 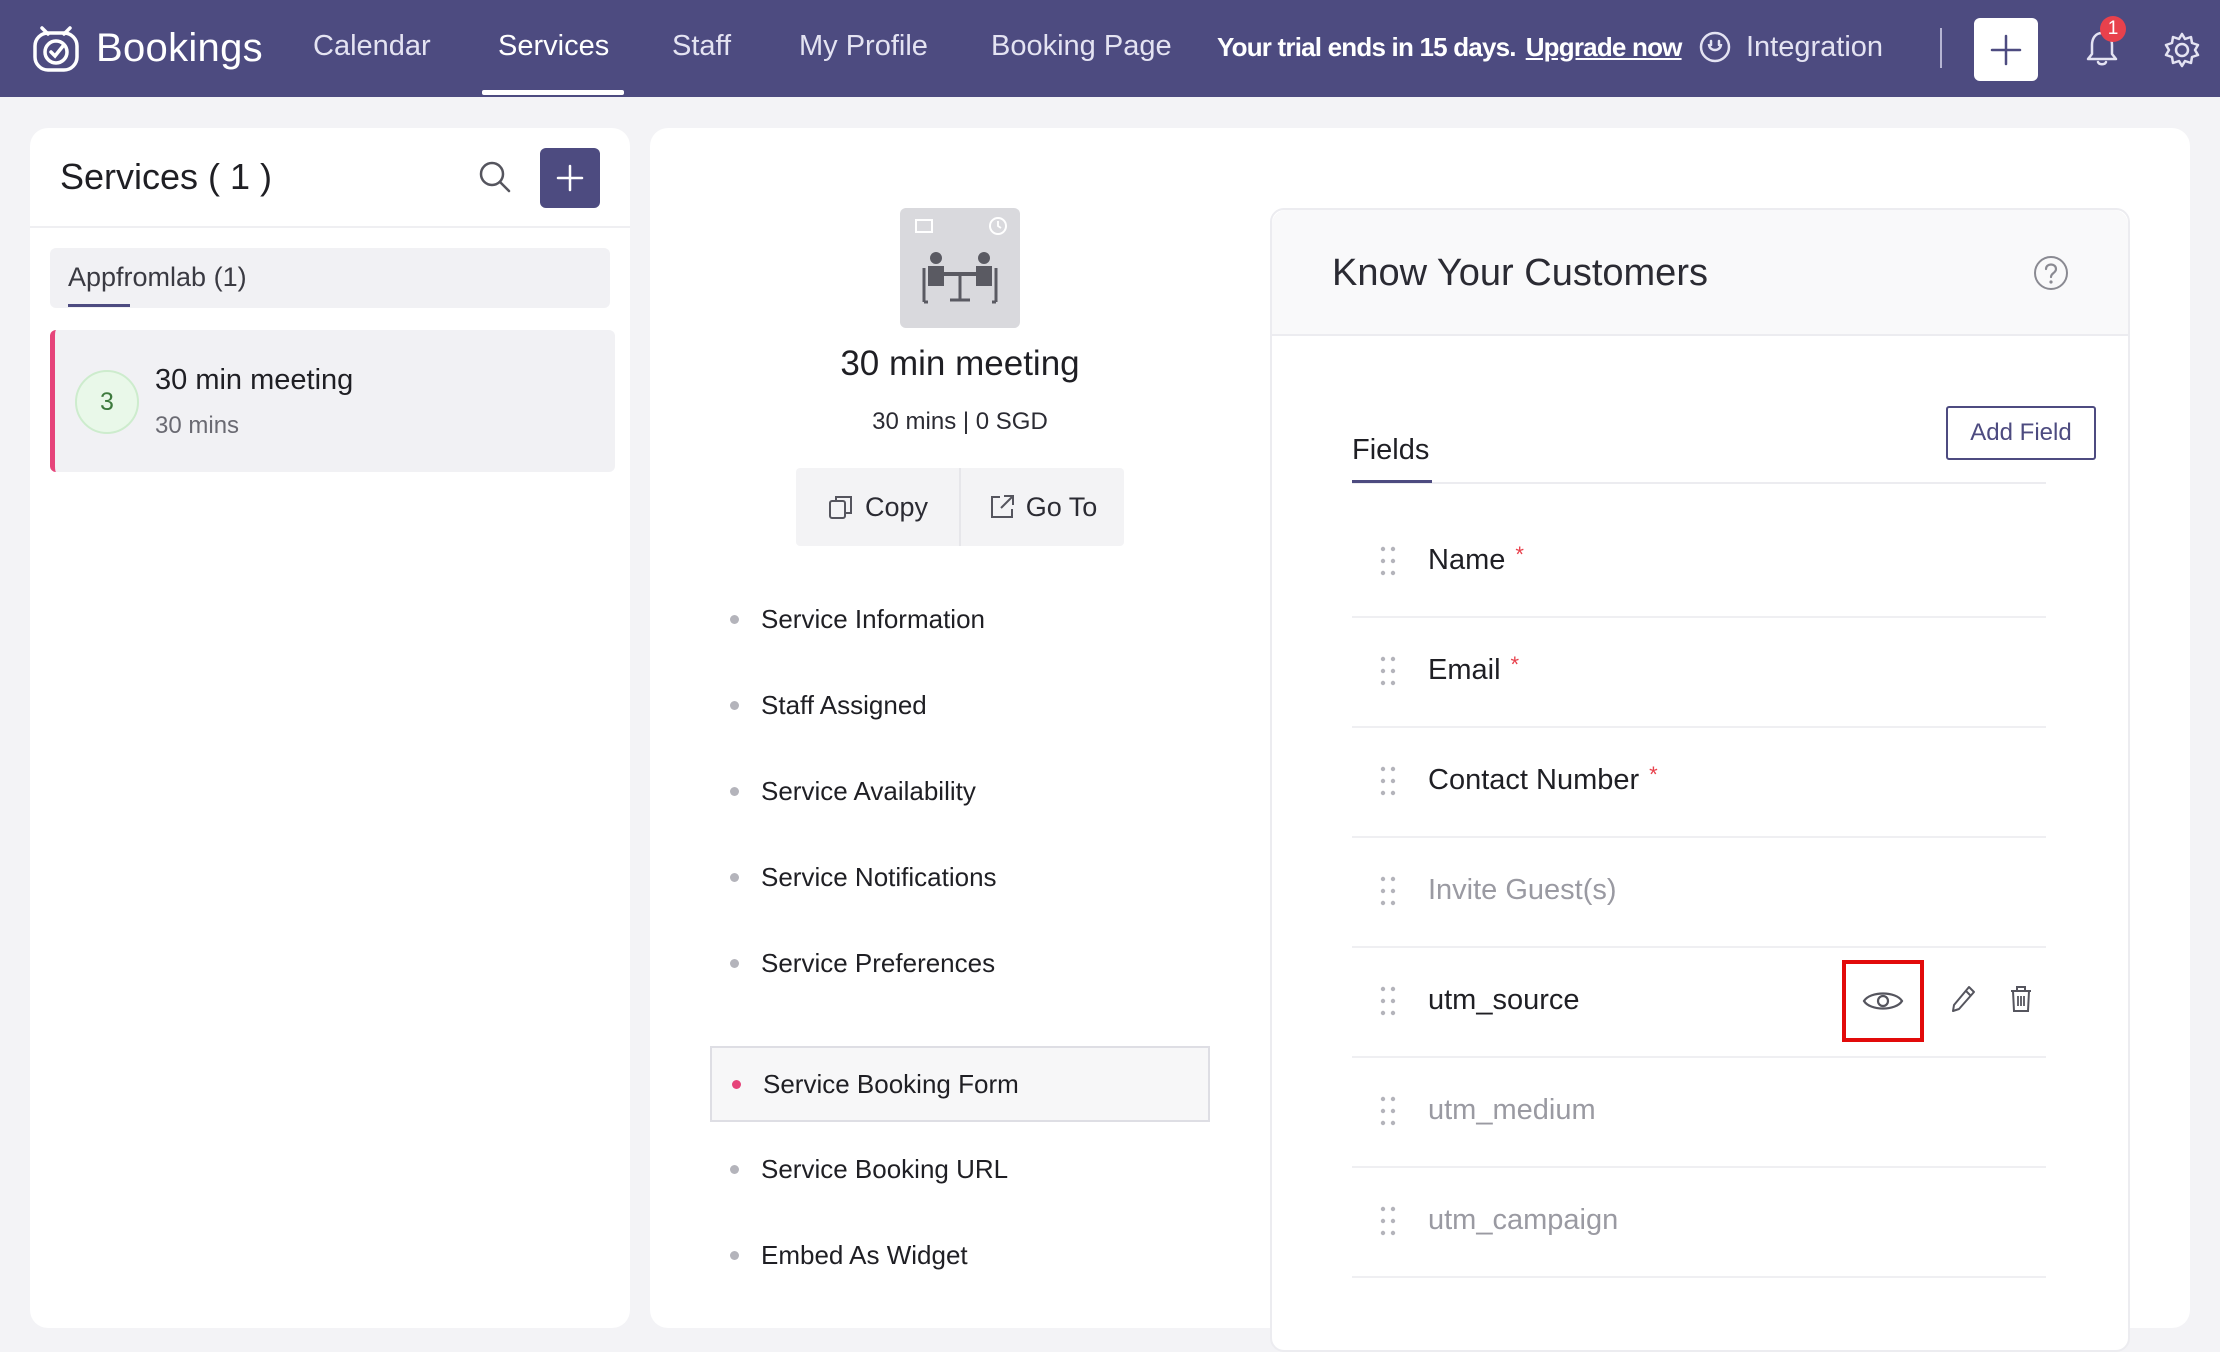 What do you see at coordinates (553, 46) in the screenshot?
I see `nav-services: Services` at bounding box center [553, 46].